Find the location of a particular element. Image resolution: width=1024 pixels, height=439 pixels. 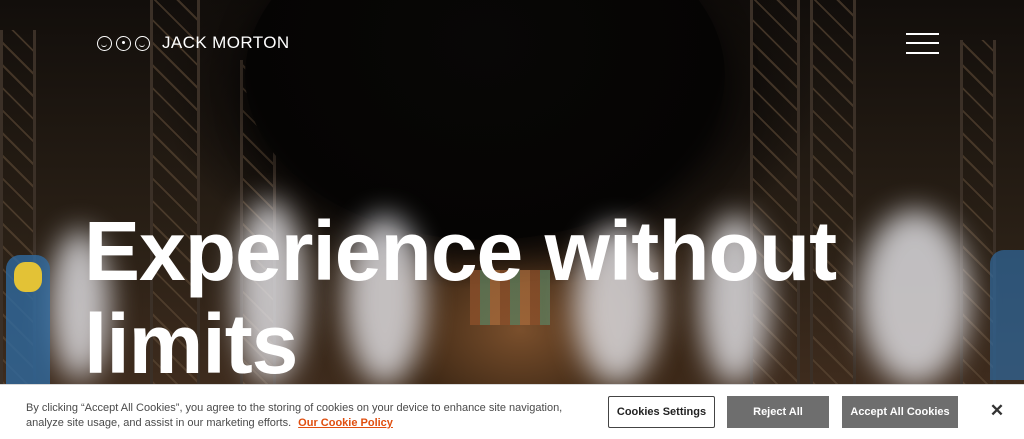

logo-text: JACK MORTON is located at coordinates (226, 42).